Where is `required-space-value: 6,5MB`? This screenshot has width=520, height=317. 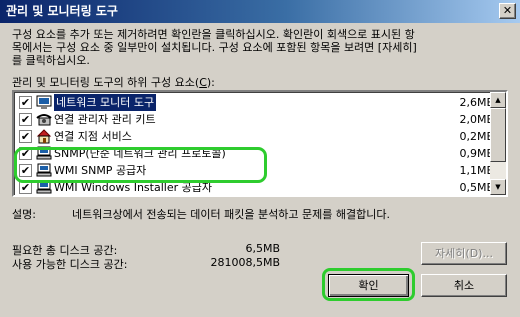
required-space-value: 6,5MB is located at coordinates (262, 248).